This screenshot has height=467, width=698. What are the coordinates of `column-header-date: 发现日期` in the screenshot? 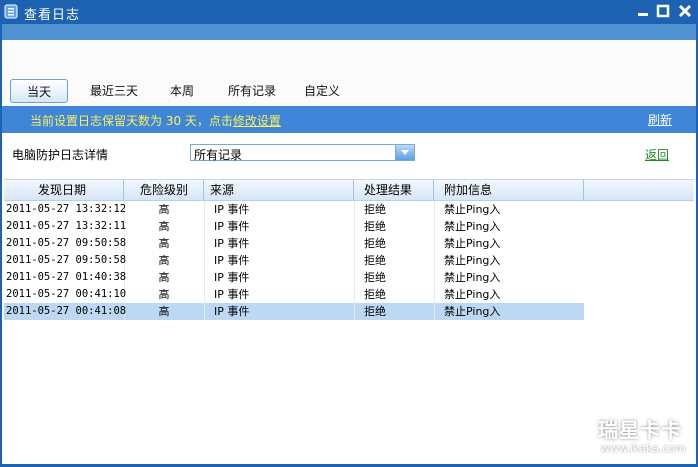 It's located at (64, 190).